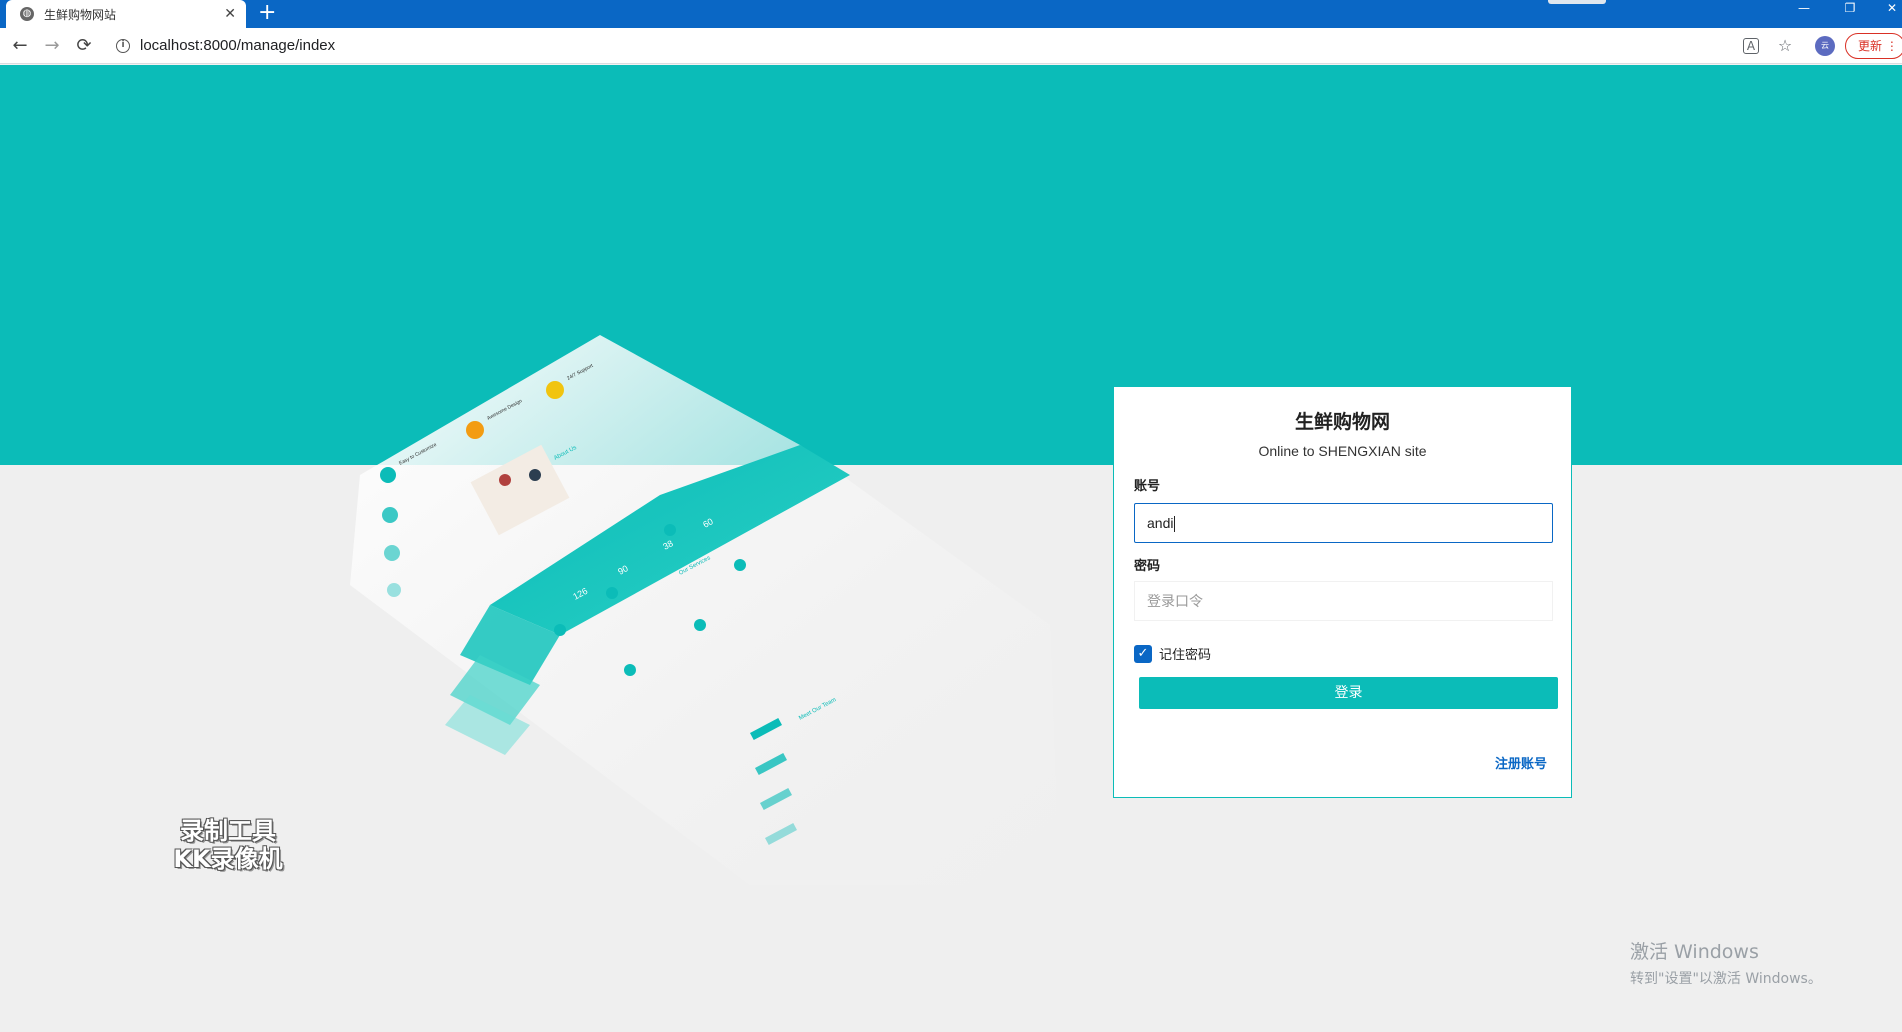 The height and width of the screenshot is (1032, 1902). What do you see at coordinates (1751, 46) in the screenshot?
I see `translate-icon: A` at bounding box center [1751, 46].